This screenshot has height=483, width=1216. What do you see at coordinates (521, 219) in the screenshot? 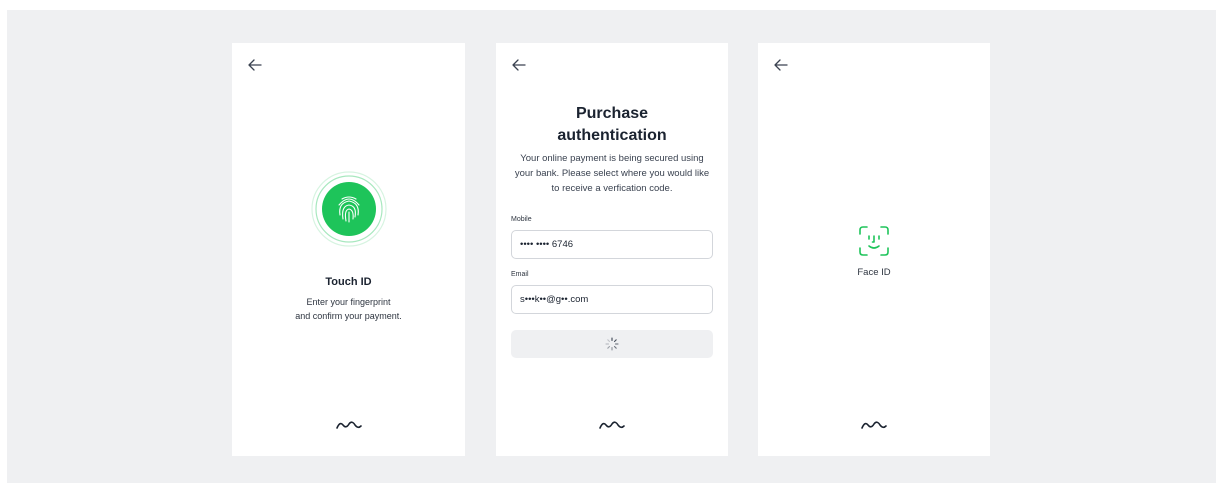
I see `mobile-label: Mobile` at bounding box center [521, 219].